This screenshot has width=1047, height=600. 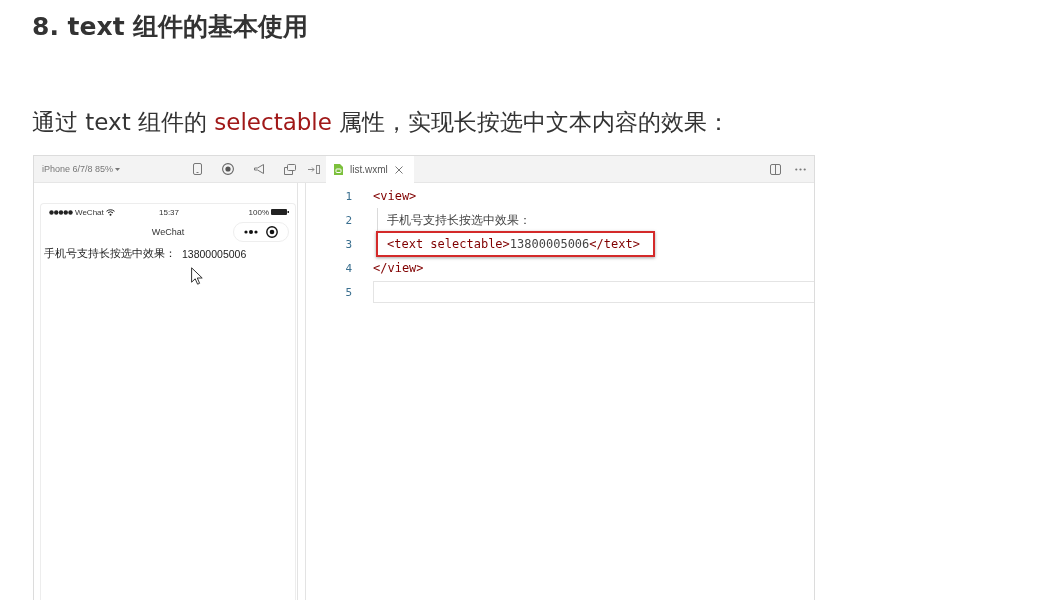 I want to click on content-label: 手机号支持长按选中效果：, so click(x=110, y=254).